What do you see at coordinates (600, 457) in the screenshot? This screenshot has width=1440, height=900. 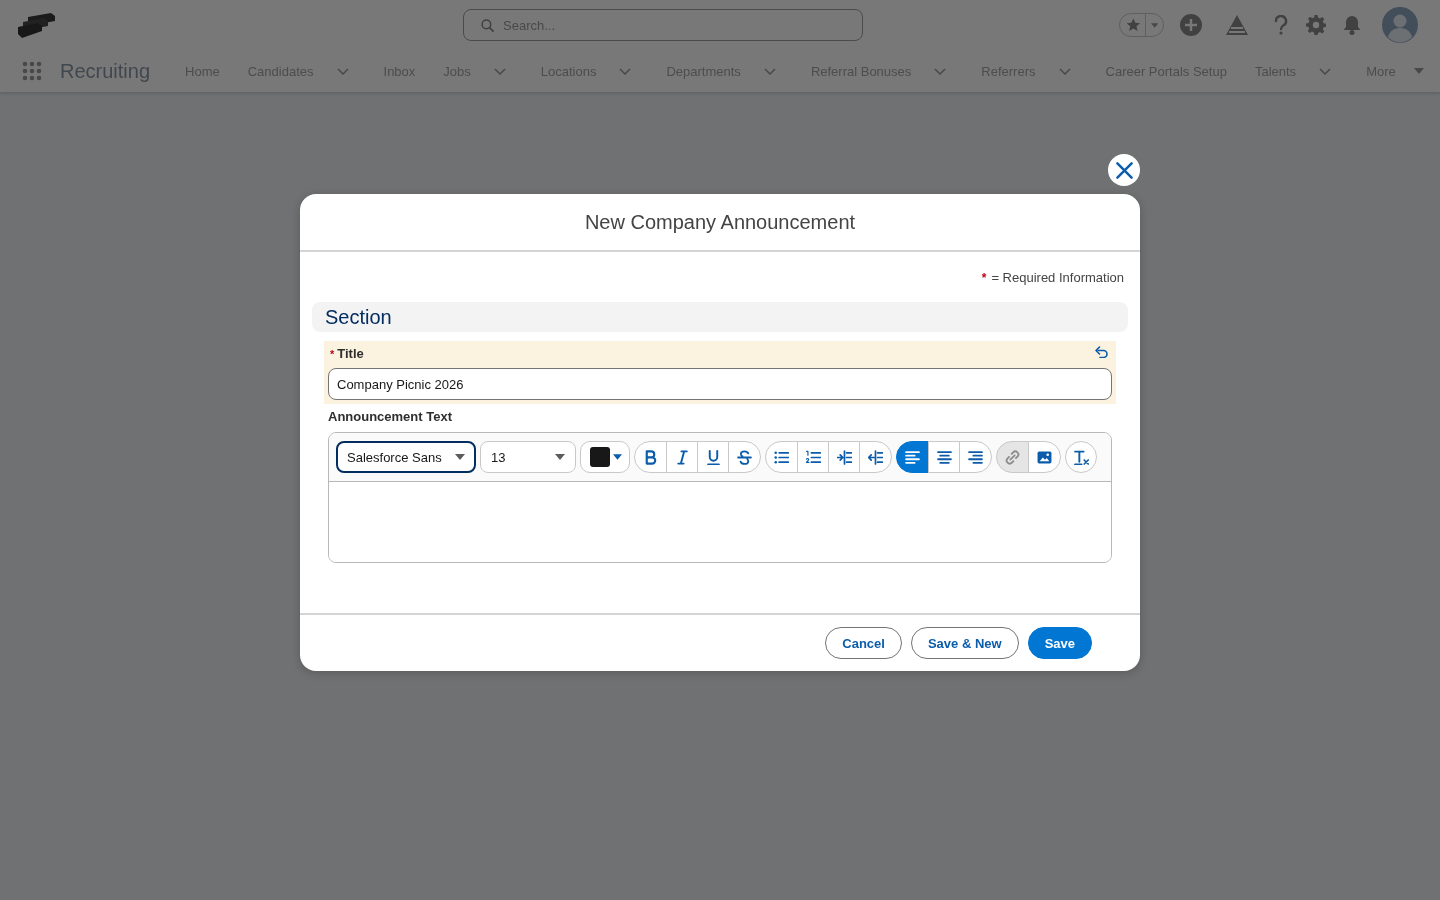 I see `color-swatch-icon` at bounding box center [600, 457].